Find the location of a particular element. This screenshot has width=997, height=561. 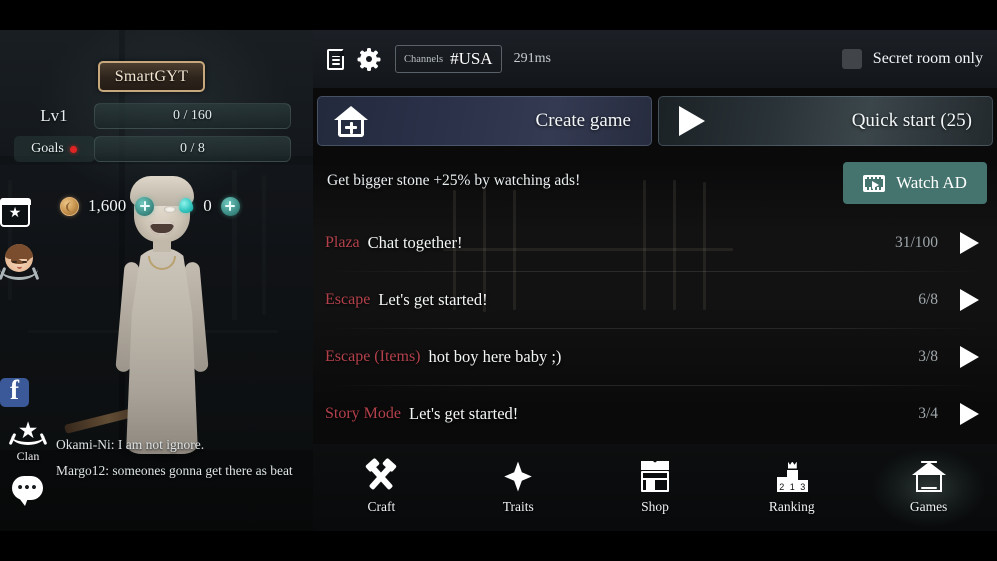

secret-room-label: Secret room only is located at coordinates (927, 58).